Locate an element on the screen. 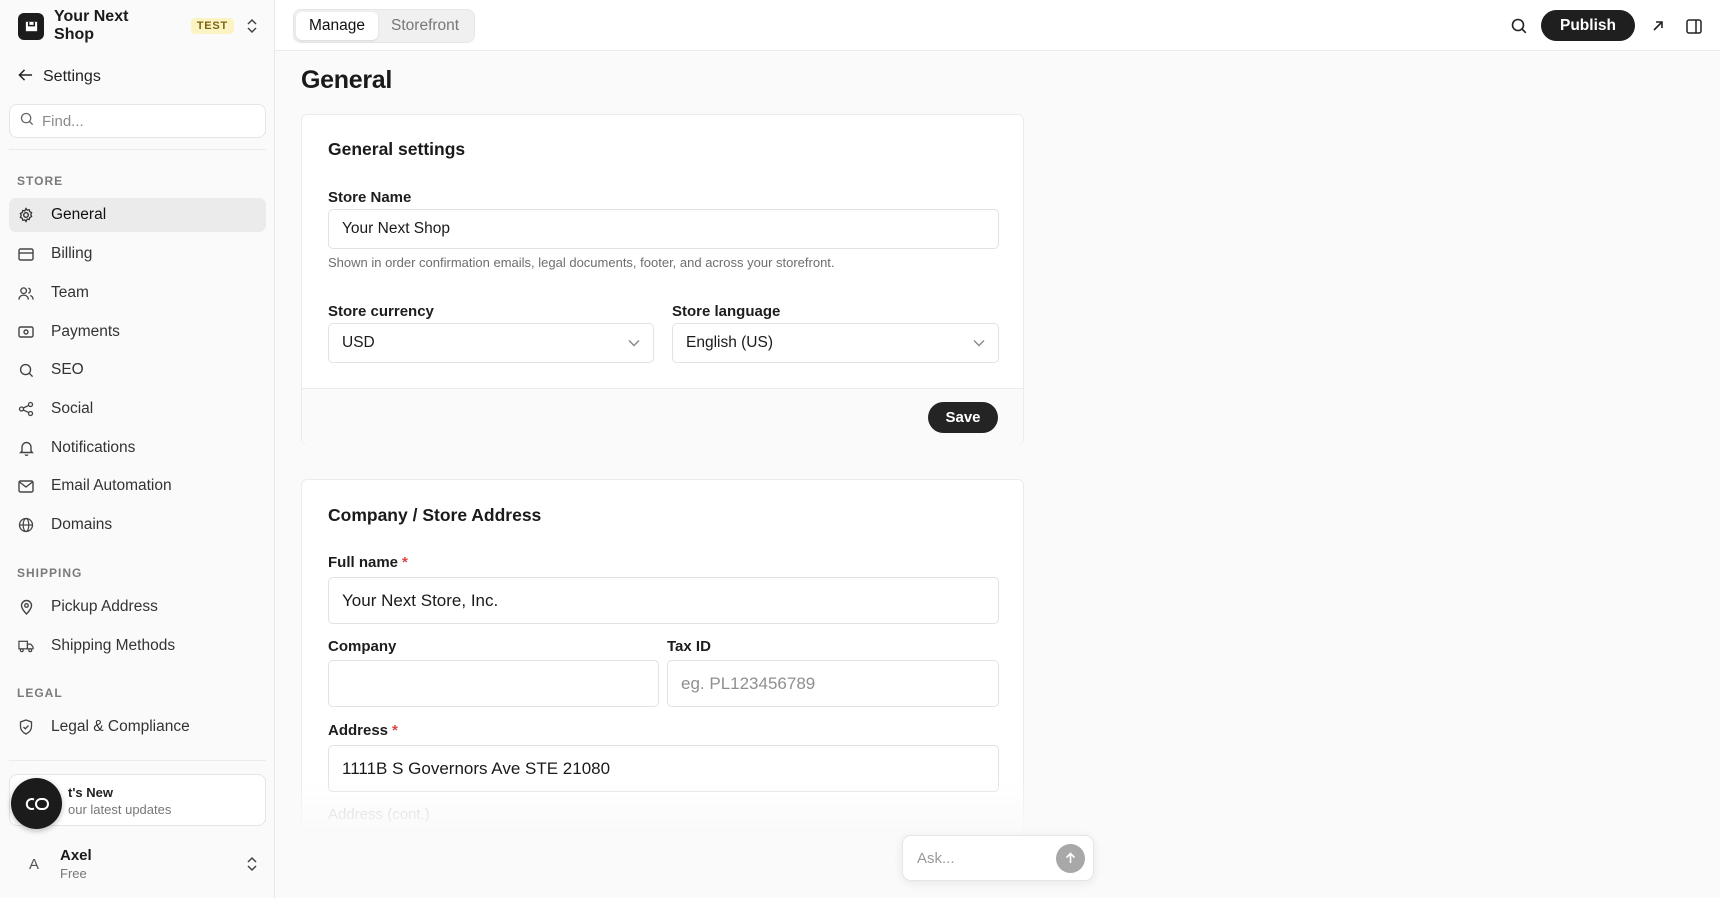 This screenshot has width=1720, height=898. sidebar-item-team: Team is located at coordinates (137, 293).